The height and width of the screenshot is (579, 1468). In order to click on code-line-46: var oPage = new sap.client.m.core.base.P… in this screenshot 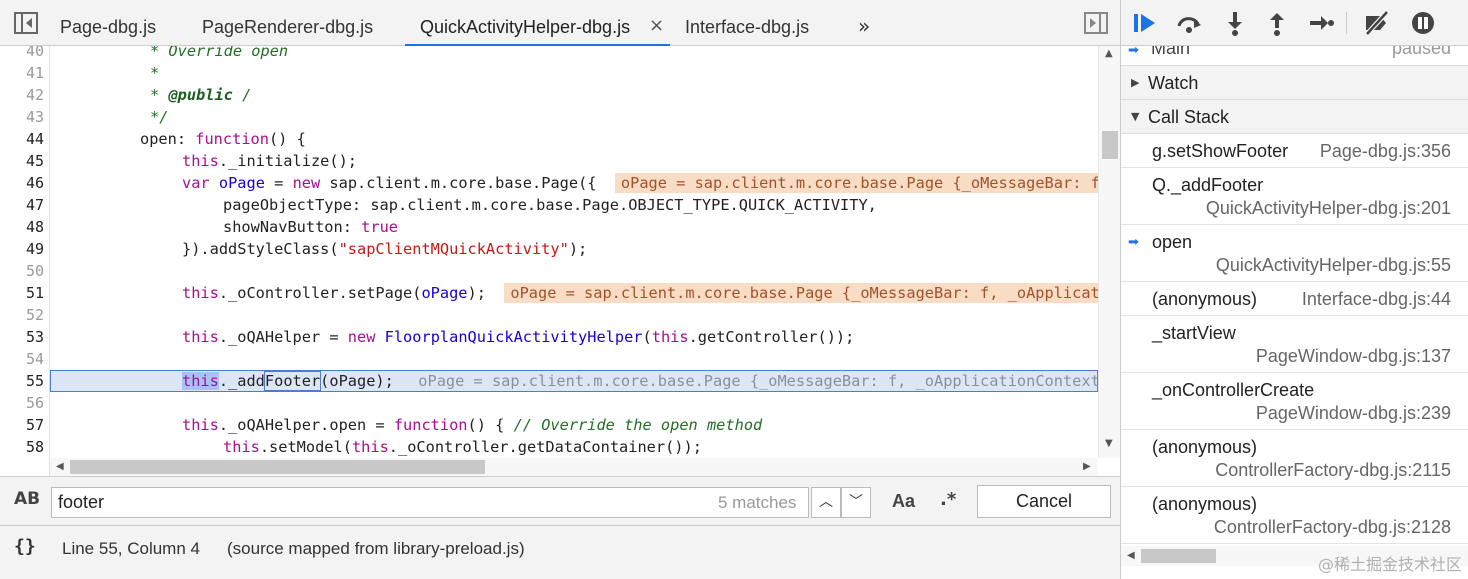, I will do `click(640, 183)`.